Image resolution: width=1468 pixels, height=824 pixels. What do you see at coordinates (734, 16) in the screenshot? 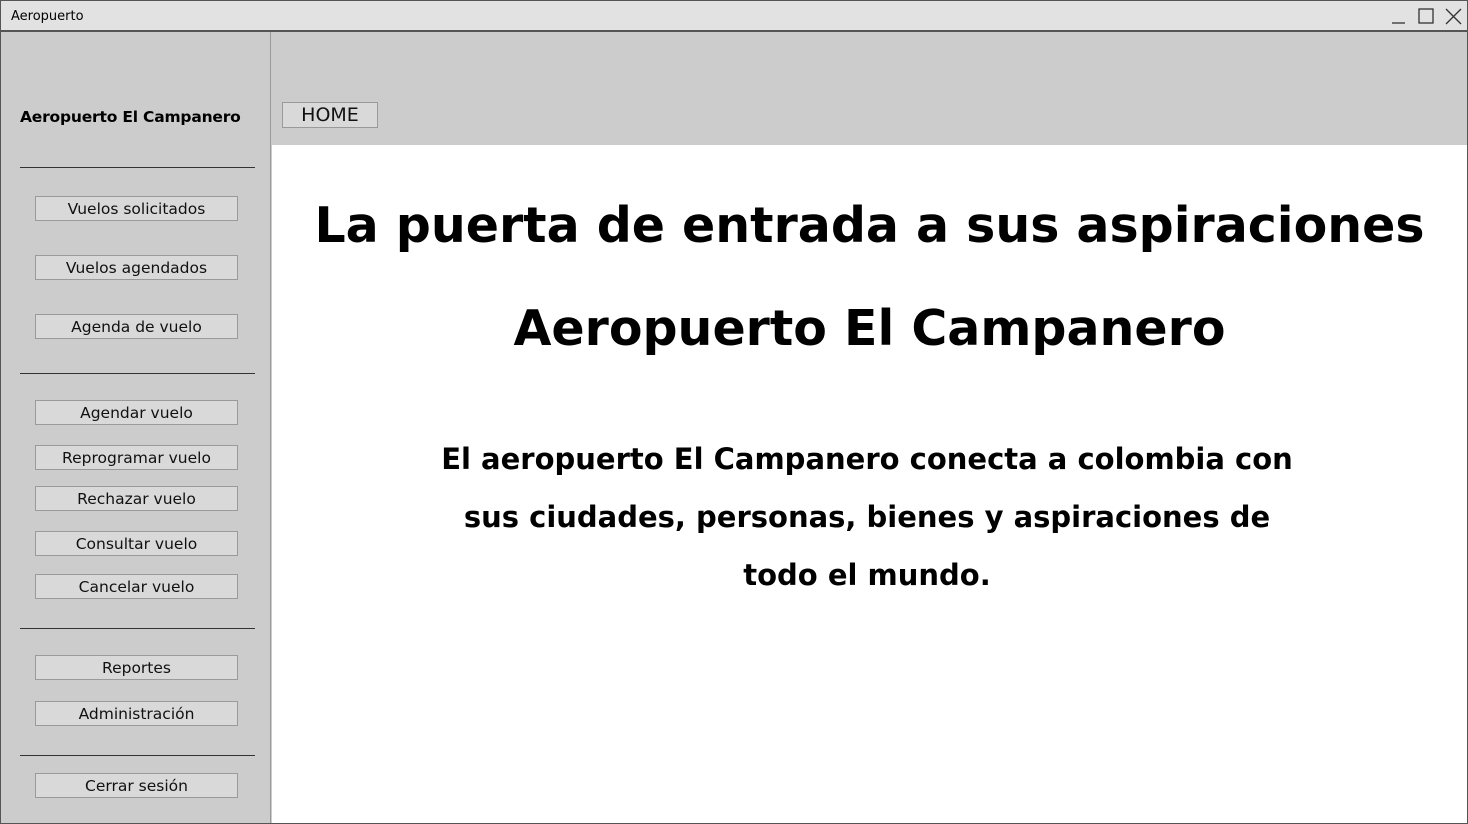
I see `title-bar: Aeropuerto` at bounding box center [734, 16].